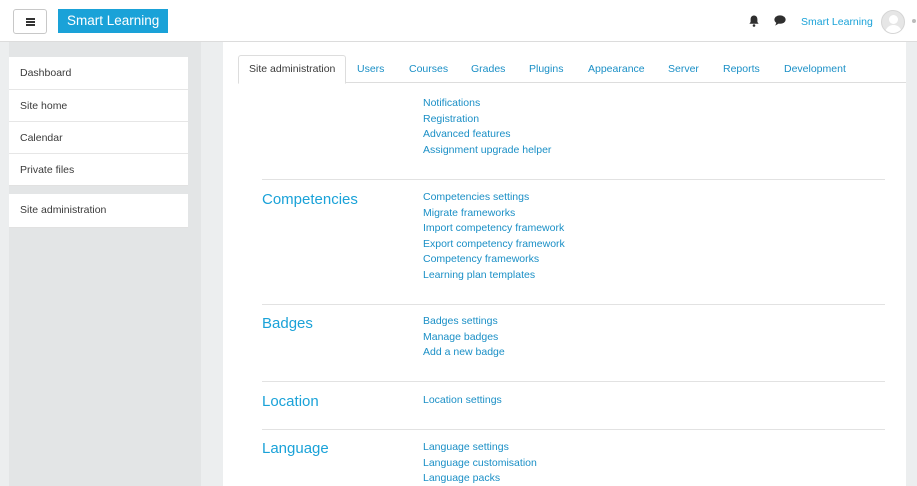 The height and width of the screenshot is (486, 917). What do you see at coordinates (310, 199) in the screenshot?
I see `section-heading-competencies: Competencies` at bounding box center [310, 199].